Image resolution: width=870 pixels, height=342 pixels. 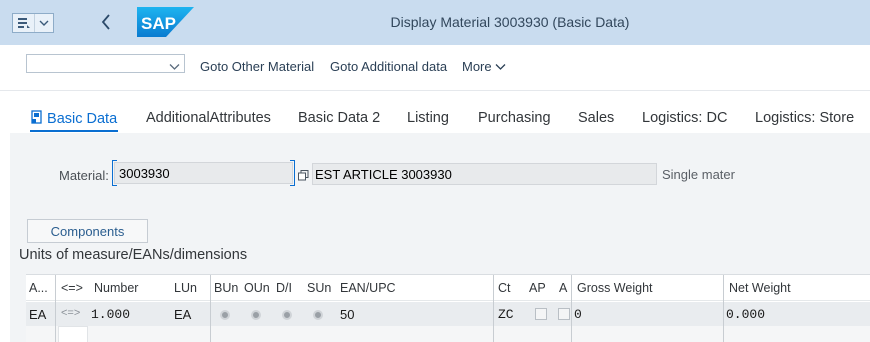 What do you see at coordinates (292, 173) in the screenshot?
I see `focus-bracket-right` at bounding box center [292, 173].